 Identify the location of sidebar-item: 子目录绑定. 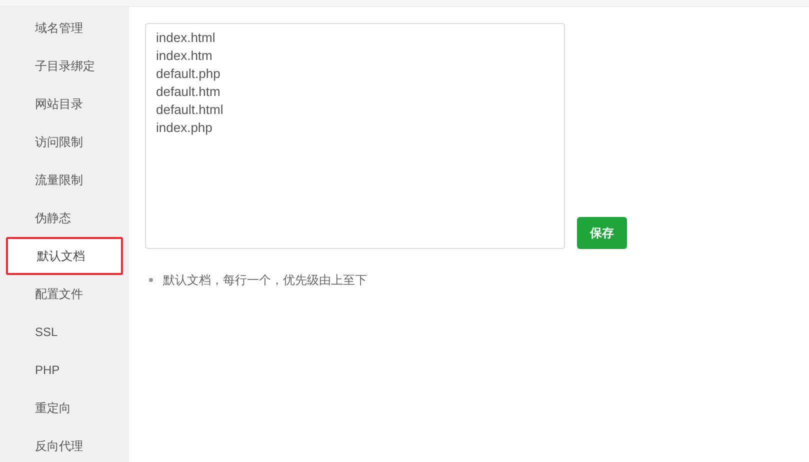
(64, 66).